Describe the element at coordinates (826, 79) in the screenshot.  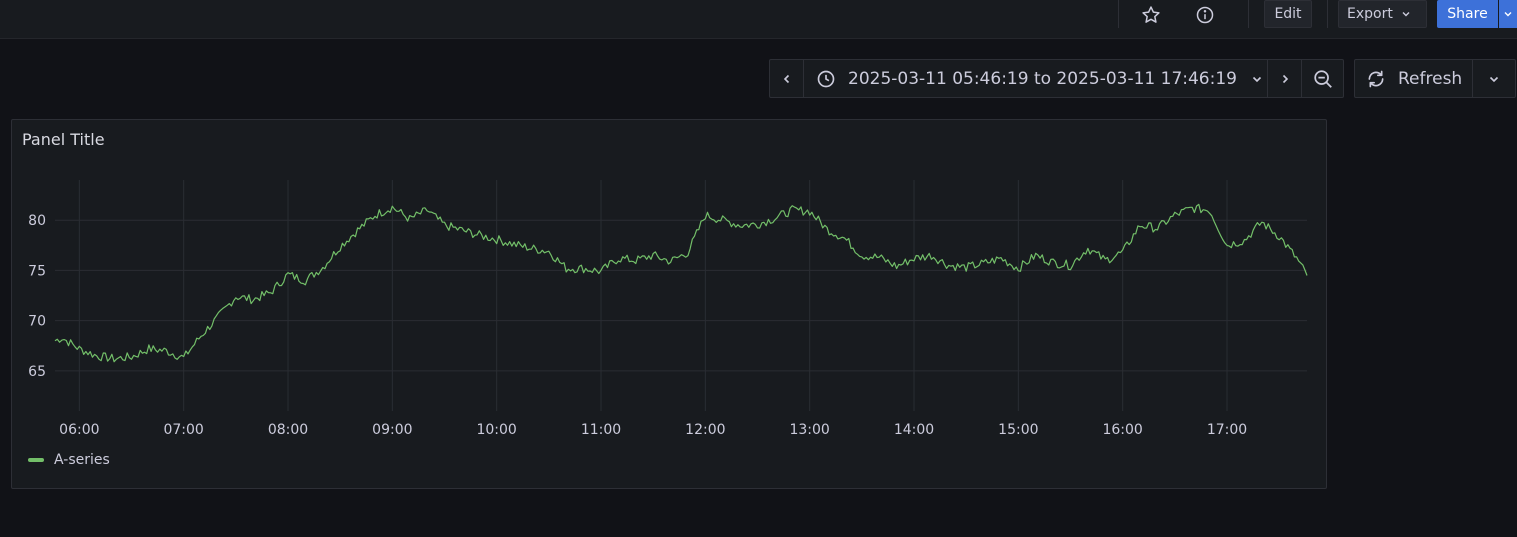
I see `clock-icon` at that location.